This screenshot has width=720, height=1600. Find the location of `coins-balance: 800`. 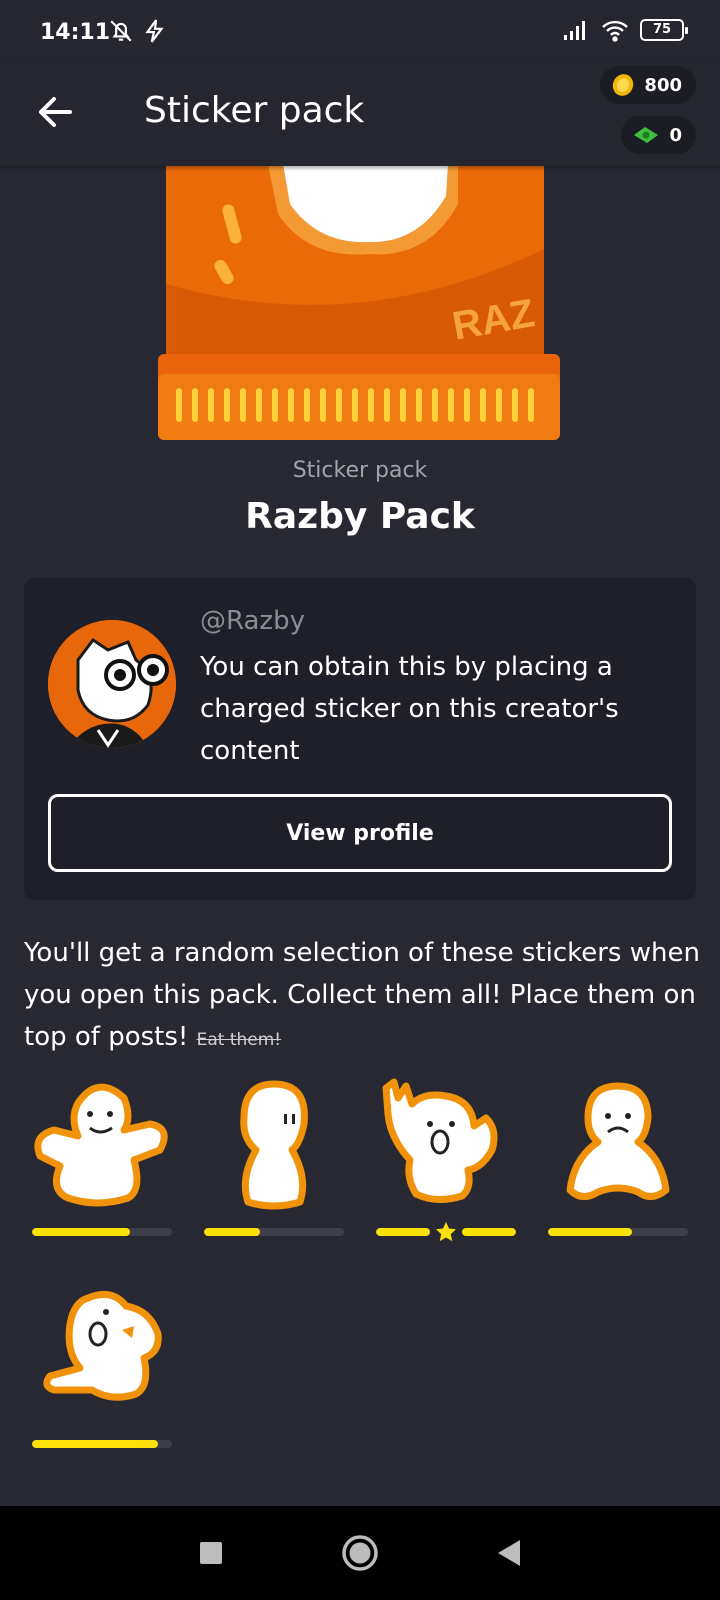

coins-balance: 800 is located at coordinates (648, 85).